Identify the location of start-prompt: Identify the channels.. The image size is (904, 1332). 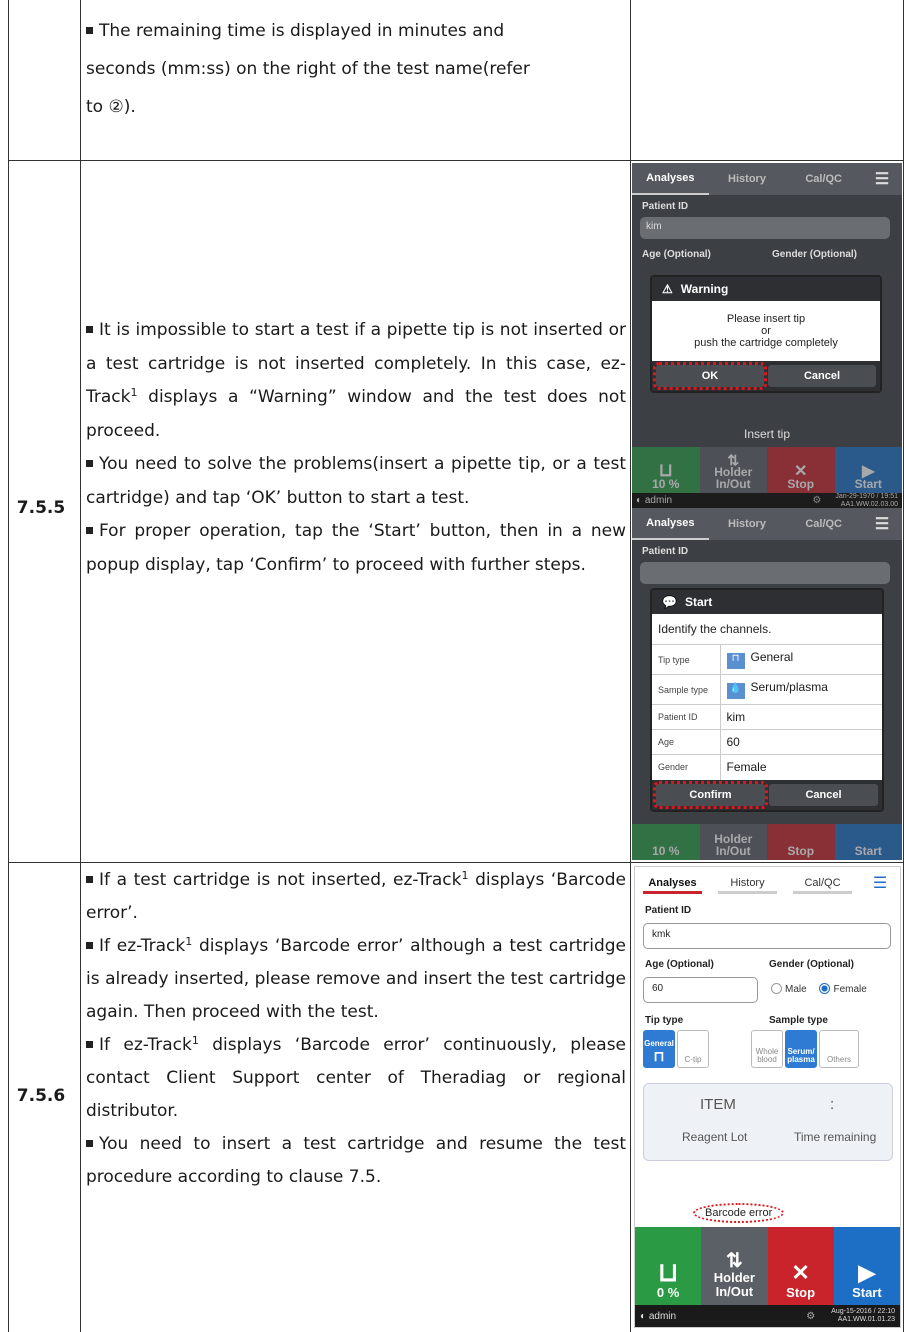
(715, 629).